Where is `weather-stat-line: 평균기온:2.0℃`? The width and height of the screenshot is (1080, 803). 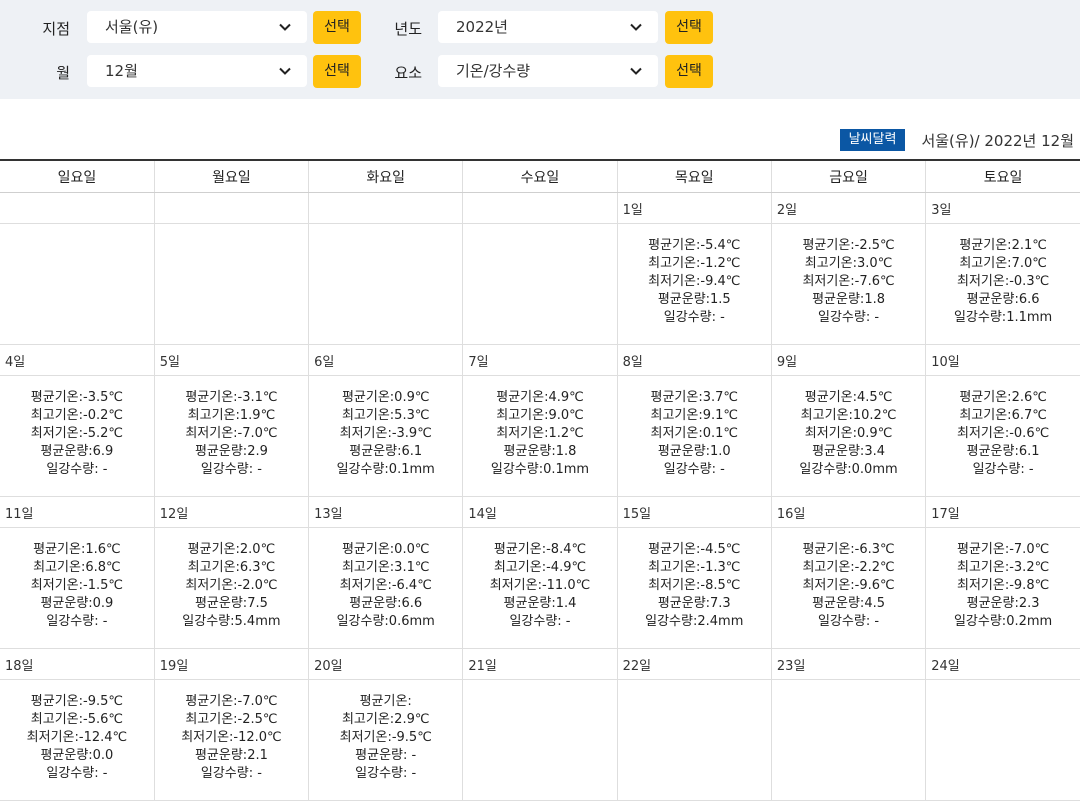
weather-stat-line: 평균기온:2.0℃ is located at coordinates (231, 549).